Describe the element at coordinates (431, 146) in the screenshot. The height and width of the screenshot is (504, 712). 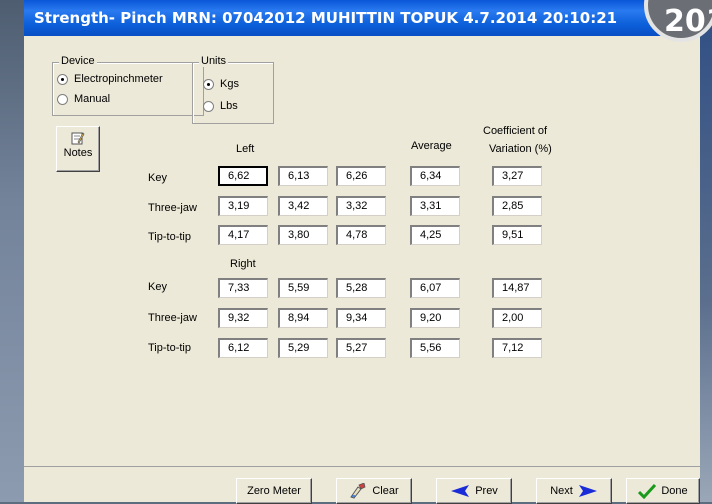
I see `average-header: Average` at that location.